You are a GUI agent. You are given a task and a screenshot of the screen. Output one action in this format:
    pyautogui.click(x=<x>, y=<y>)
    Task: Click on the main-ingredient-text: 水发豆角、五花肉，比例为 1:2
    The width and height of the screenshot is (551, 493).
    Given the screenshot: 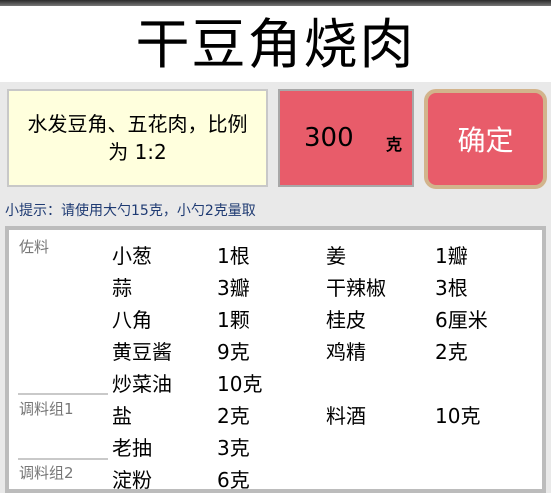 What is the action you would take?
    pyautogui.click(x=137, y=138)
    